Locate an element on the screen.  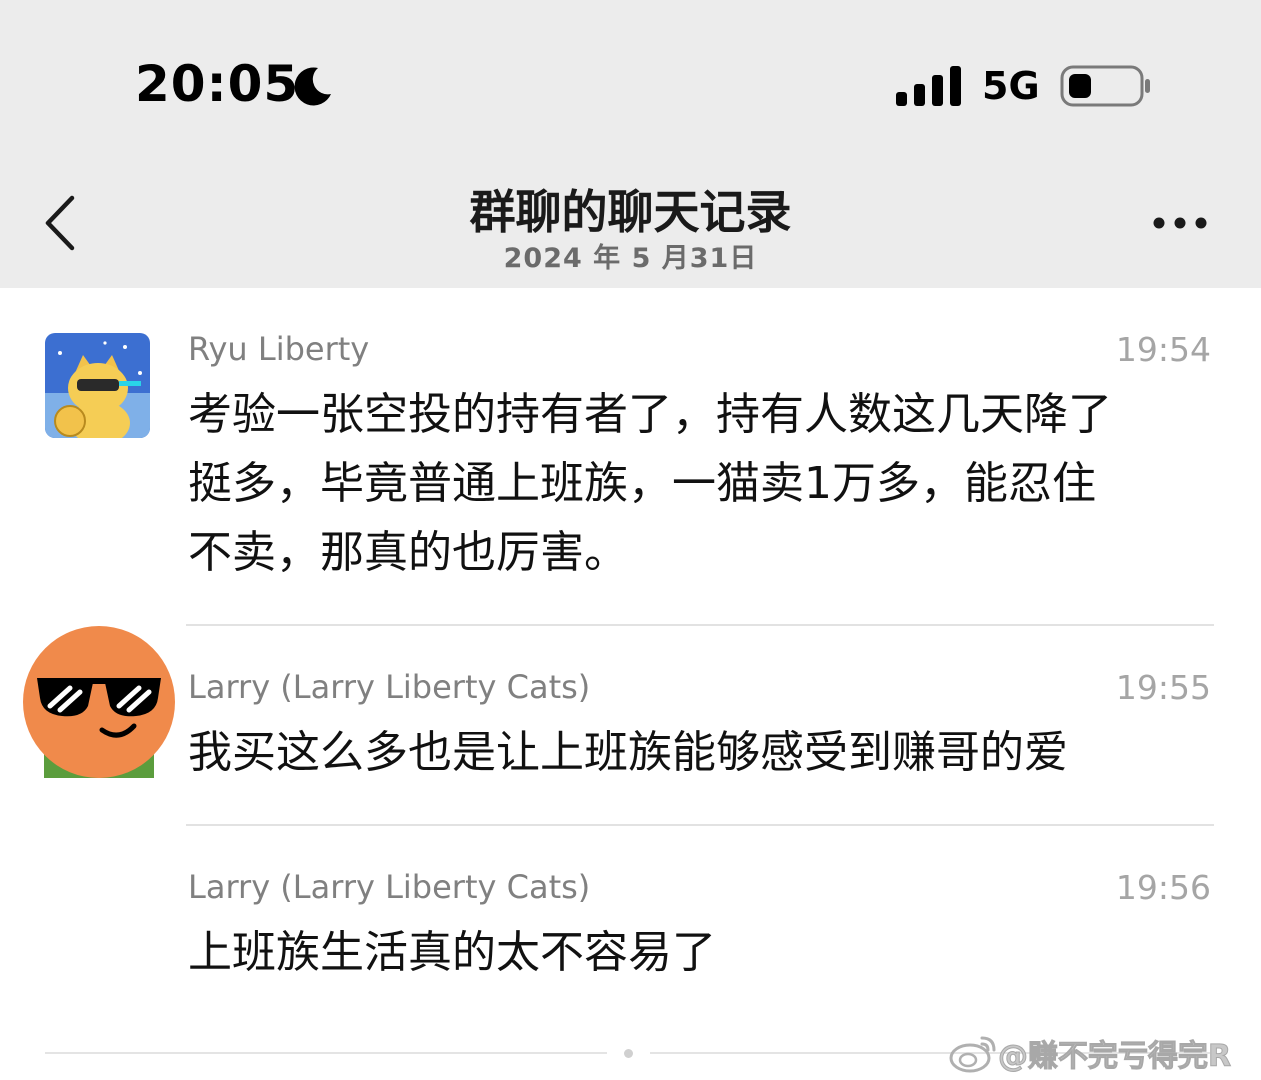
message-line: 我买这么多也是让上班族能够感受到赚哥的爱 is located at coordinates (628, 752).